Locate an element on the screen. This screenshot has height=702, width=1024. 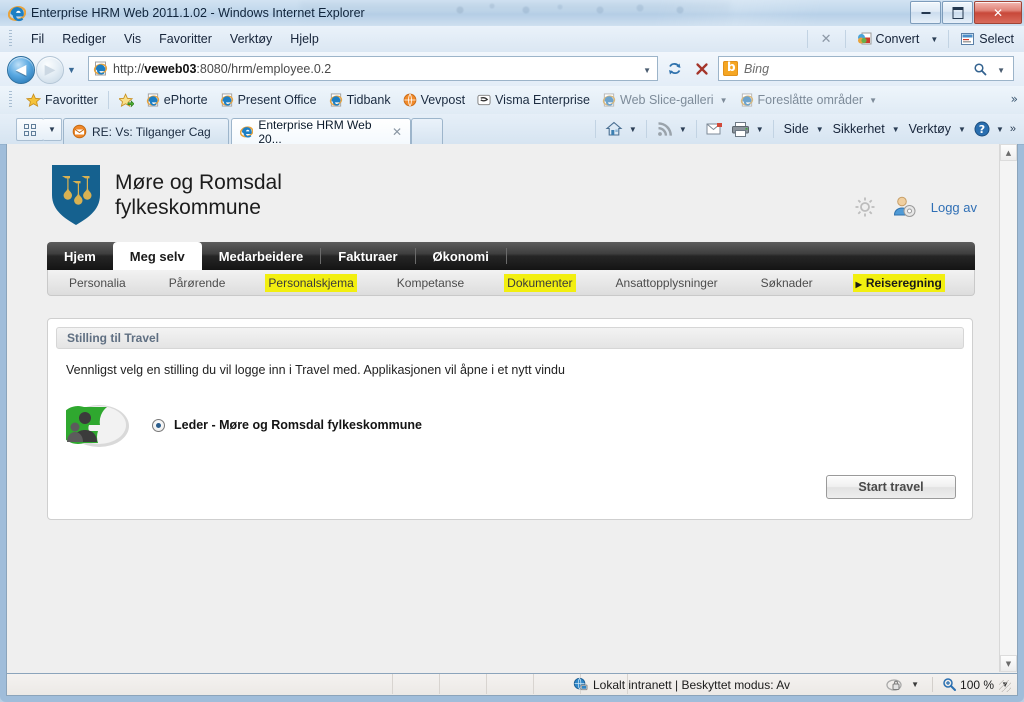
feeds-caret-icon: ▼ is located at coordinates (684, 129).